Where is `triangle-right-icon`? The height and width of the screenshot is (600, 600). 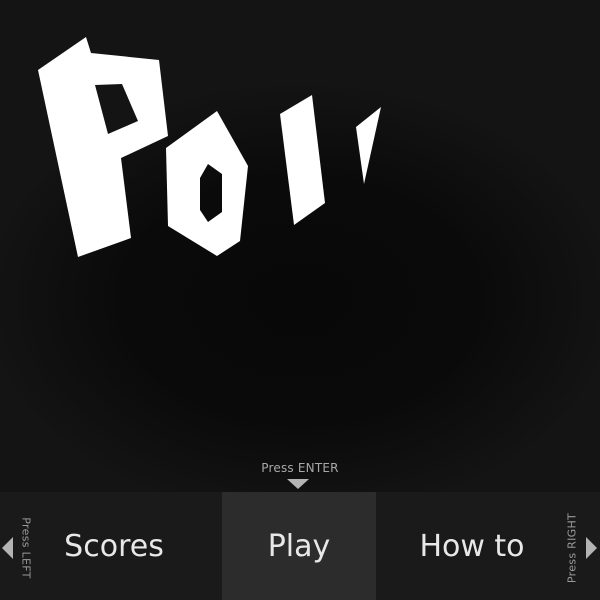 triangle-right-icon is located at coordinates (591, 548).